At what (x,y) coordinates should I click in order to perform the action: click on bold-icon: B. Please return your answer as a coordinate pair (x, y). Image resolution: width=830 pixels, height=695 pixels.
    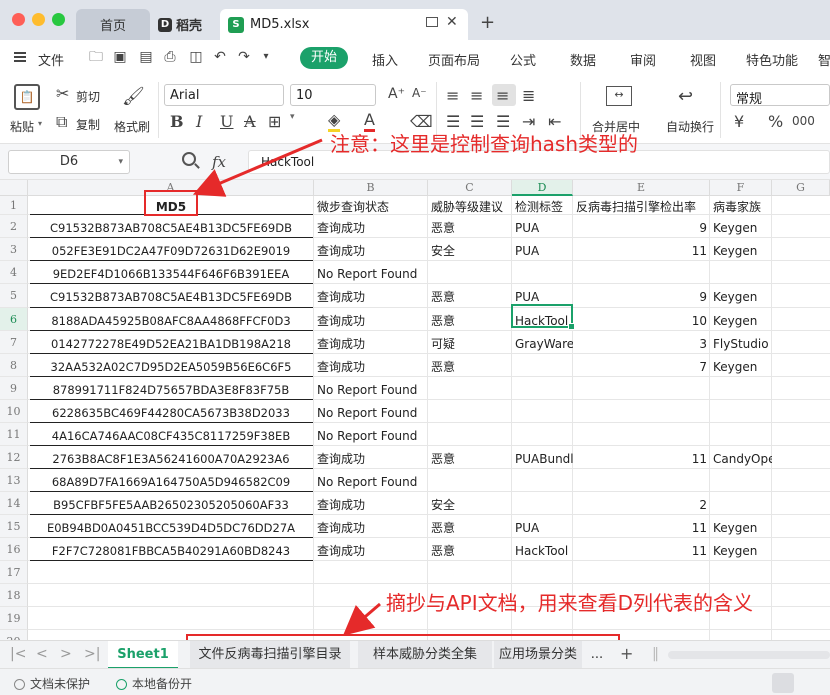
    Looking at the image, I should click on (177, 121).